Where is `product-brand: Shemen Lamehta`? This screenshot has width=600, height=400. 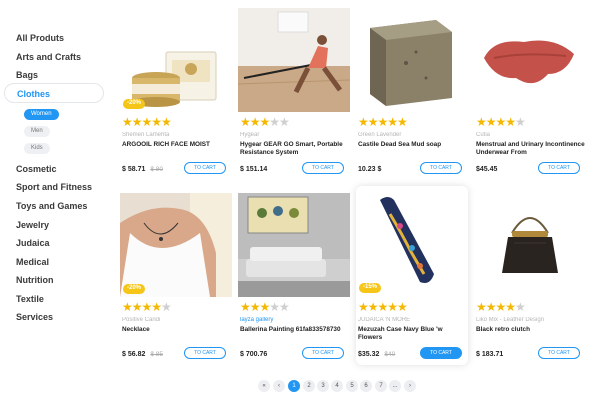 product-brand: Shemen Lamehta is located at coordinates (146, 135).